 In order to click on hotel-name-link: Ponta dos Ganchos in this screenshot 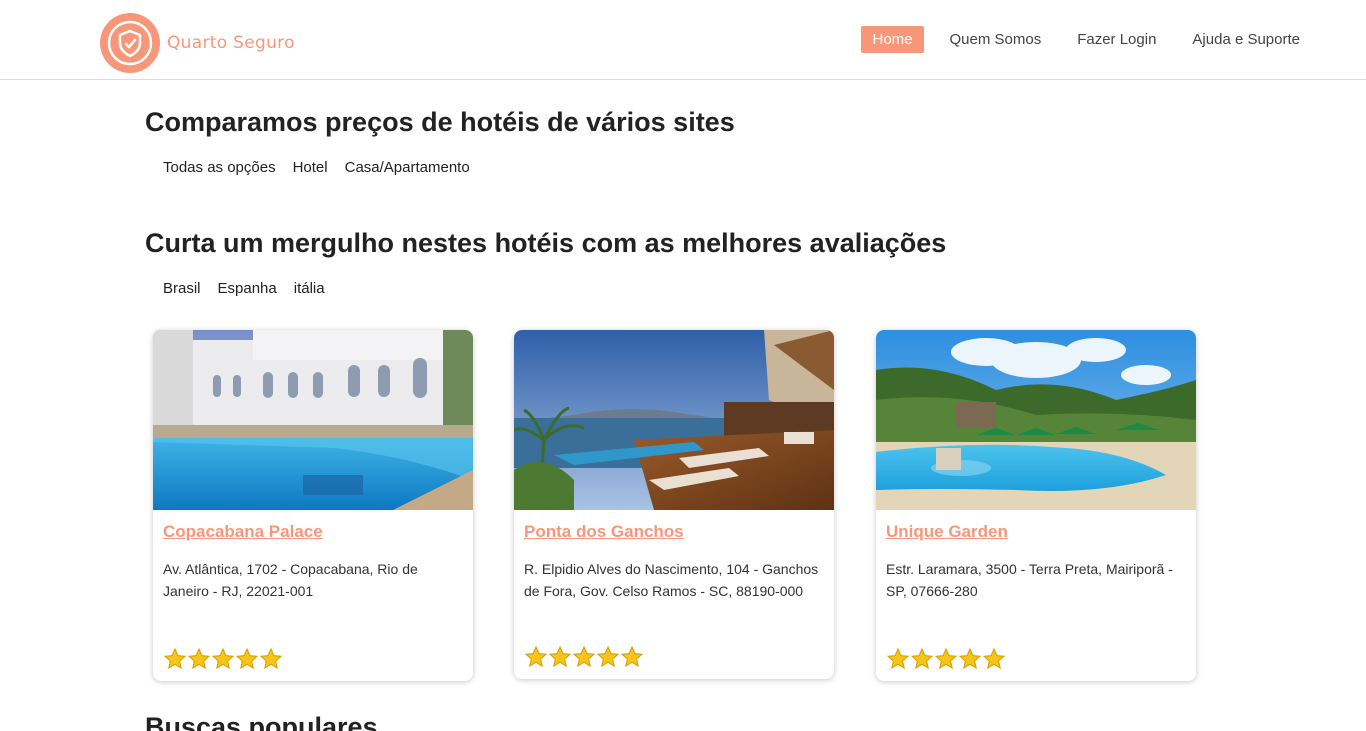, I will do `click(674, 532)`.